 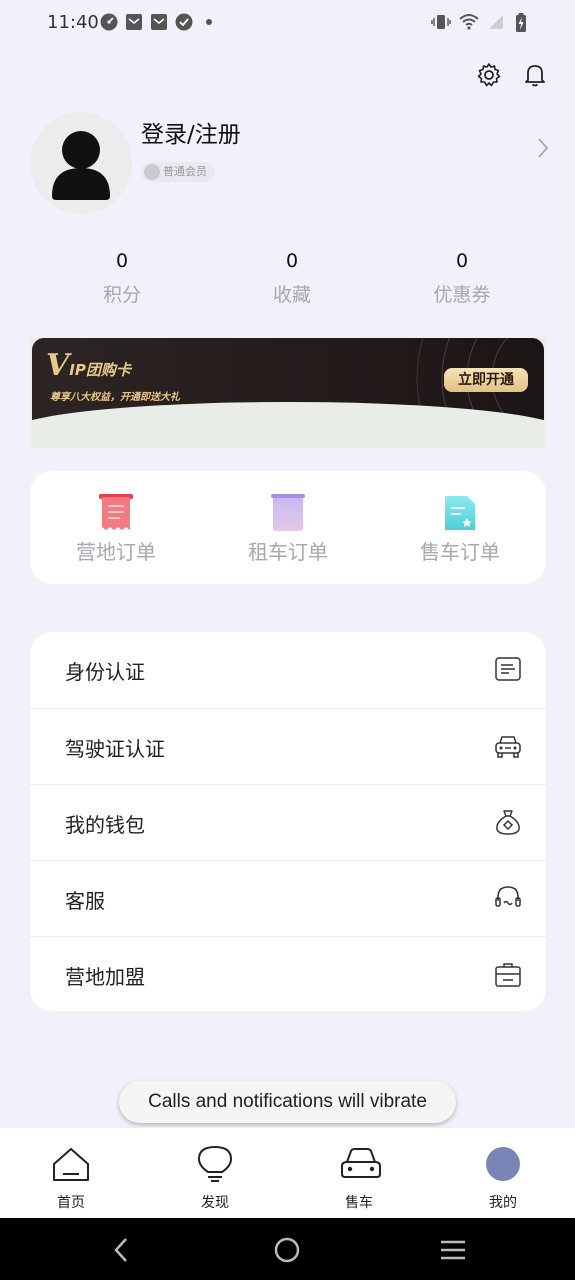 I want to click on car-icon, so click(x=508, y=746).